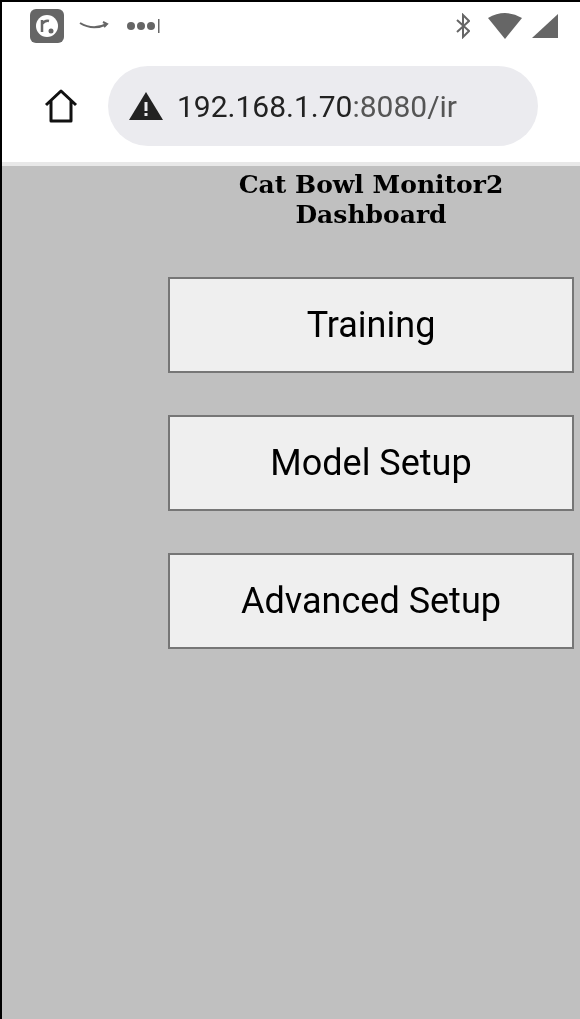 The image size is (580, 1019). I want to click on wifi-icon, so click(505, 26).